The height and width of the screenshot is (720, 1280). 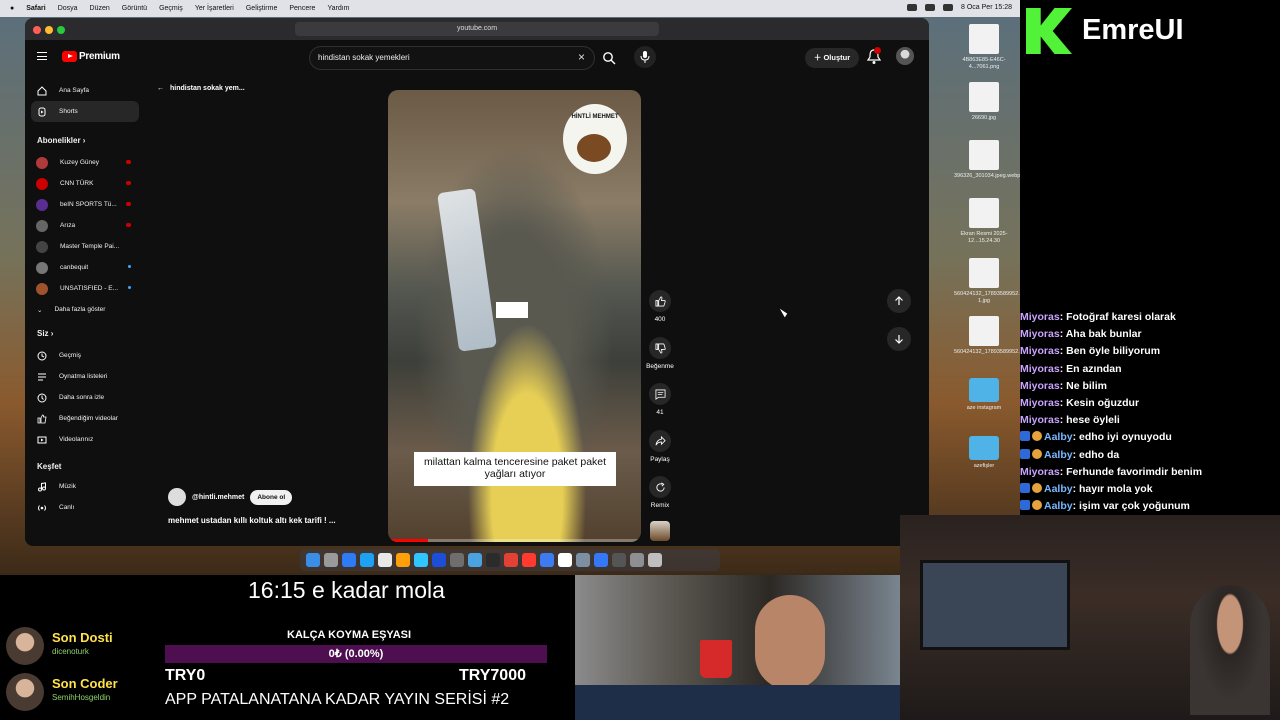 What do you see at coordinates (987, 160) in the screenshot?
I see `desktop-file: 396326_301034.jpeg.webp` at bounding box center [987, 160].